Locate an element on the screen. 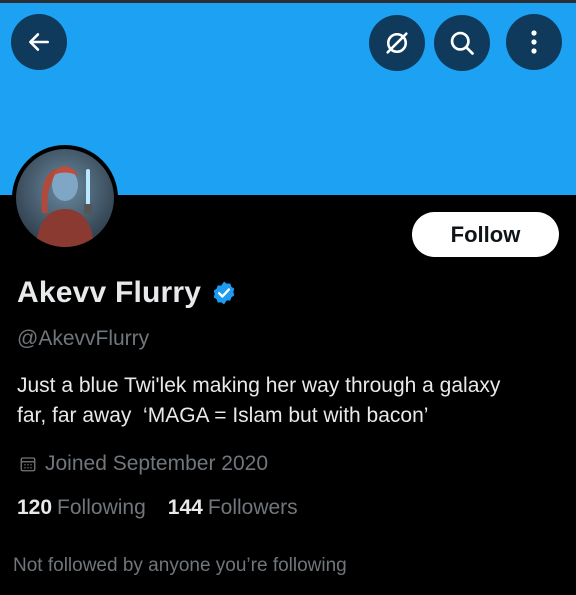 Image resolution: width=576 pixels, height=595 pixels. arrow-left-icon is located at coordinates (39, 42).